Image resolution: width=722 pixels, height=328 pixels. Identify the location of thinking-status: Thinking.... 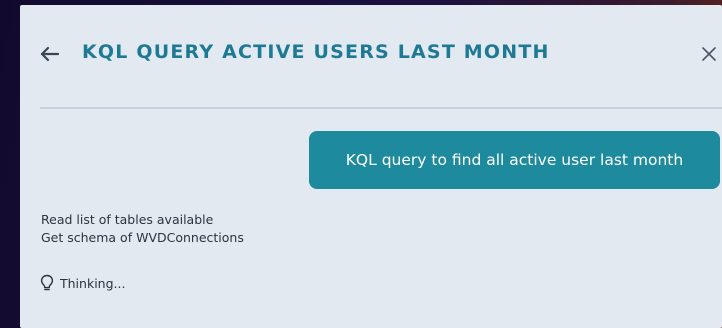
(82, 283).